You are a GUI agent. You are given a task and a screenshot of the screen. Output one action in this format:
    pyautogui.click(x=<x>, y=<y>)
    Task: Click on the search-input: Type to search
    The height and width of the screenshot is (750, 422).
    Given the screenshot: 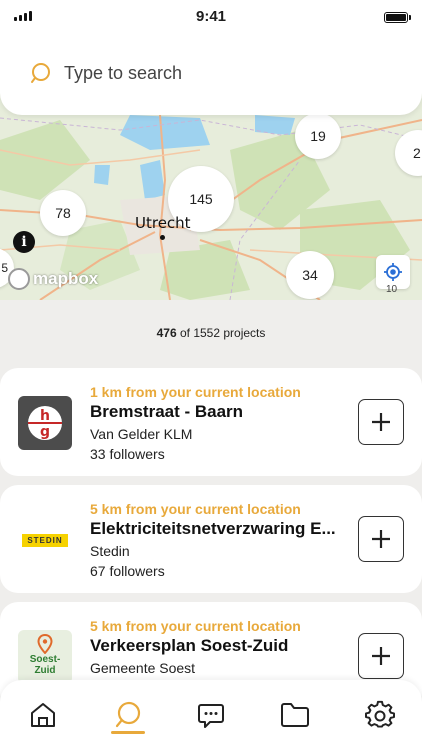 What is the action you would take?
    pyautogui.click(x=106, y=73)
    